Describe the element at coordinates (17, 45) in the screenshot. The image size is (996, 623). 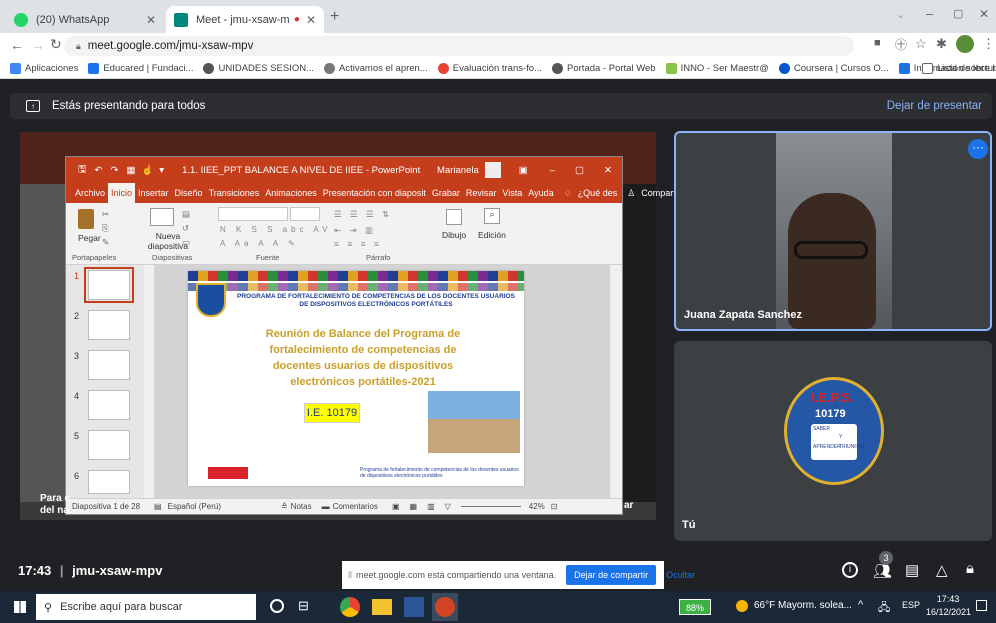
I see `back-icon: ←` at that location.